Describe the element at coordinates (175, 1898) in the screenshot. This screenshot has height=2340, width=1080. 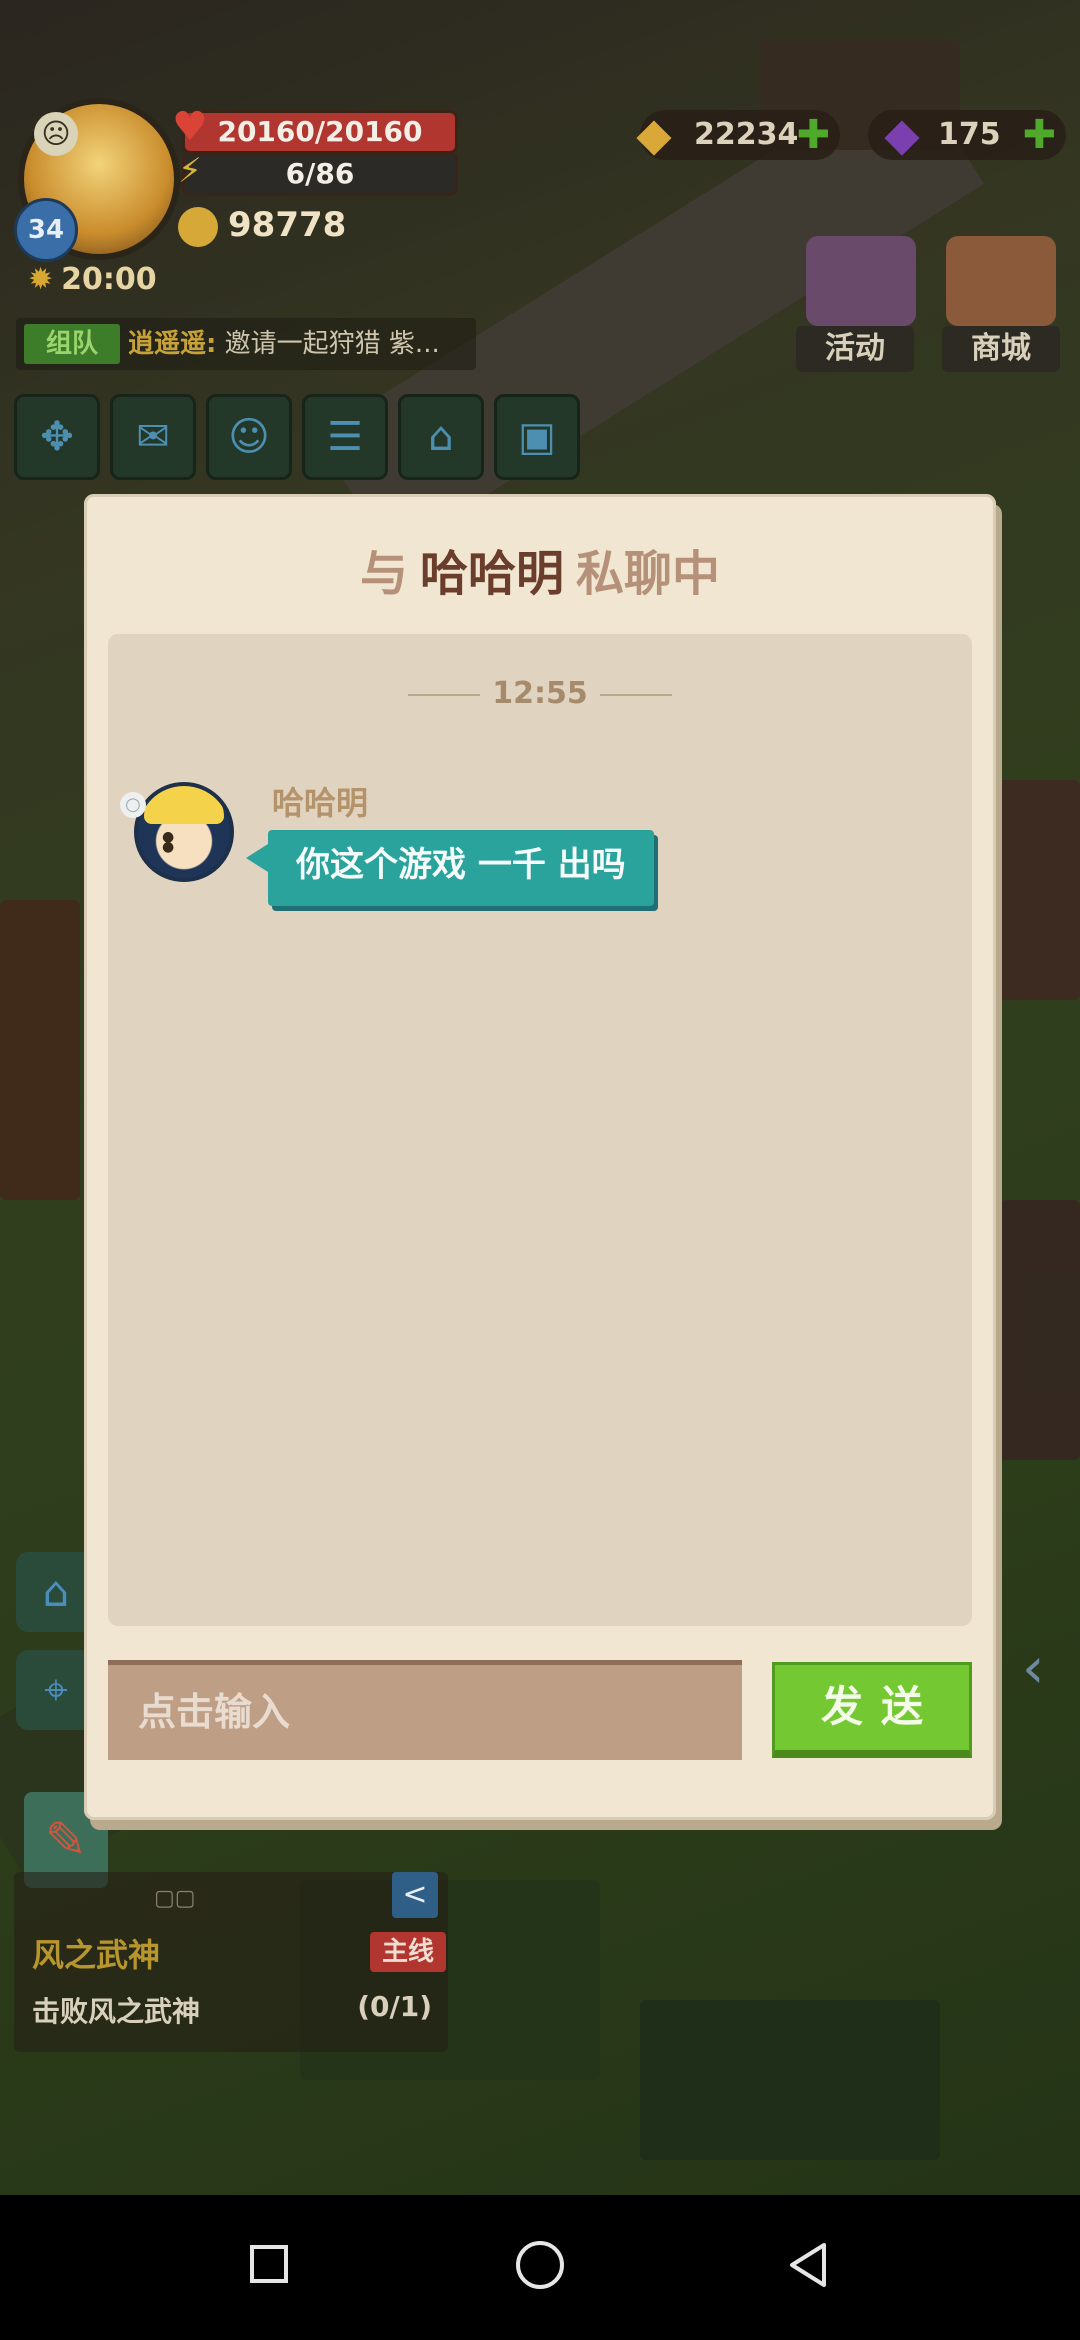
I see `quest-dots: ▢▢` at that location.